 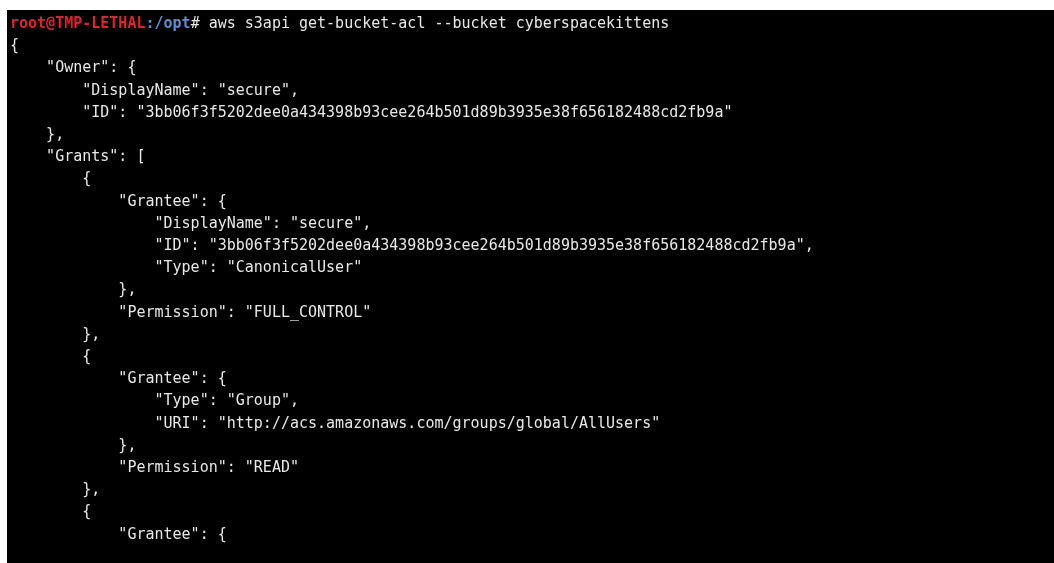 What do you see at coordinates (226, 401) in the screenshot?
I see `output-line: "Type": "Group",` at bounding box center [226, 401].